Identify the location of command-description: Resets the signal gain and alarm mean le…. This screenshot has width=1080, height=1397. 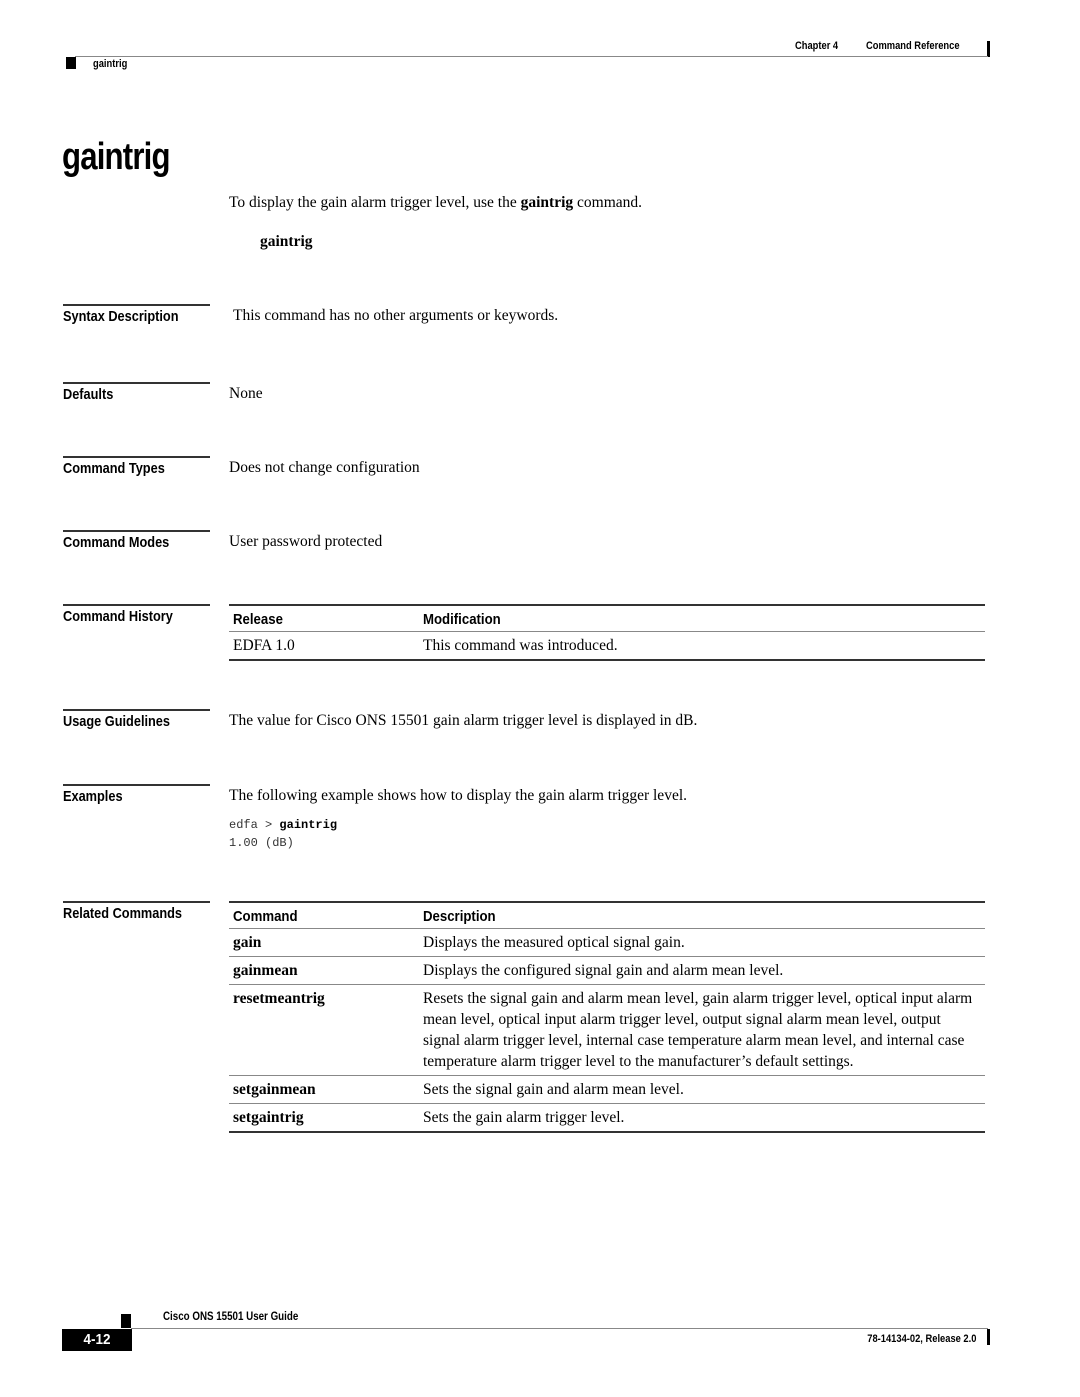
(698, 1030).